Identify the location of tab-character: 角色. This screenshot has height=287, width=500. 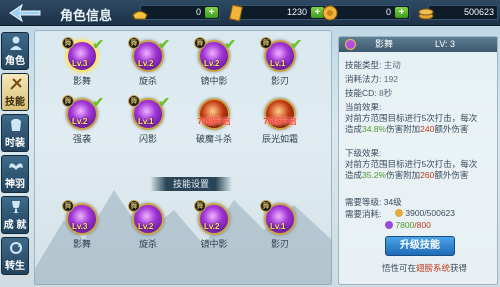
(15, 51).